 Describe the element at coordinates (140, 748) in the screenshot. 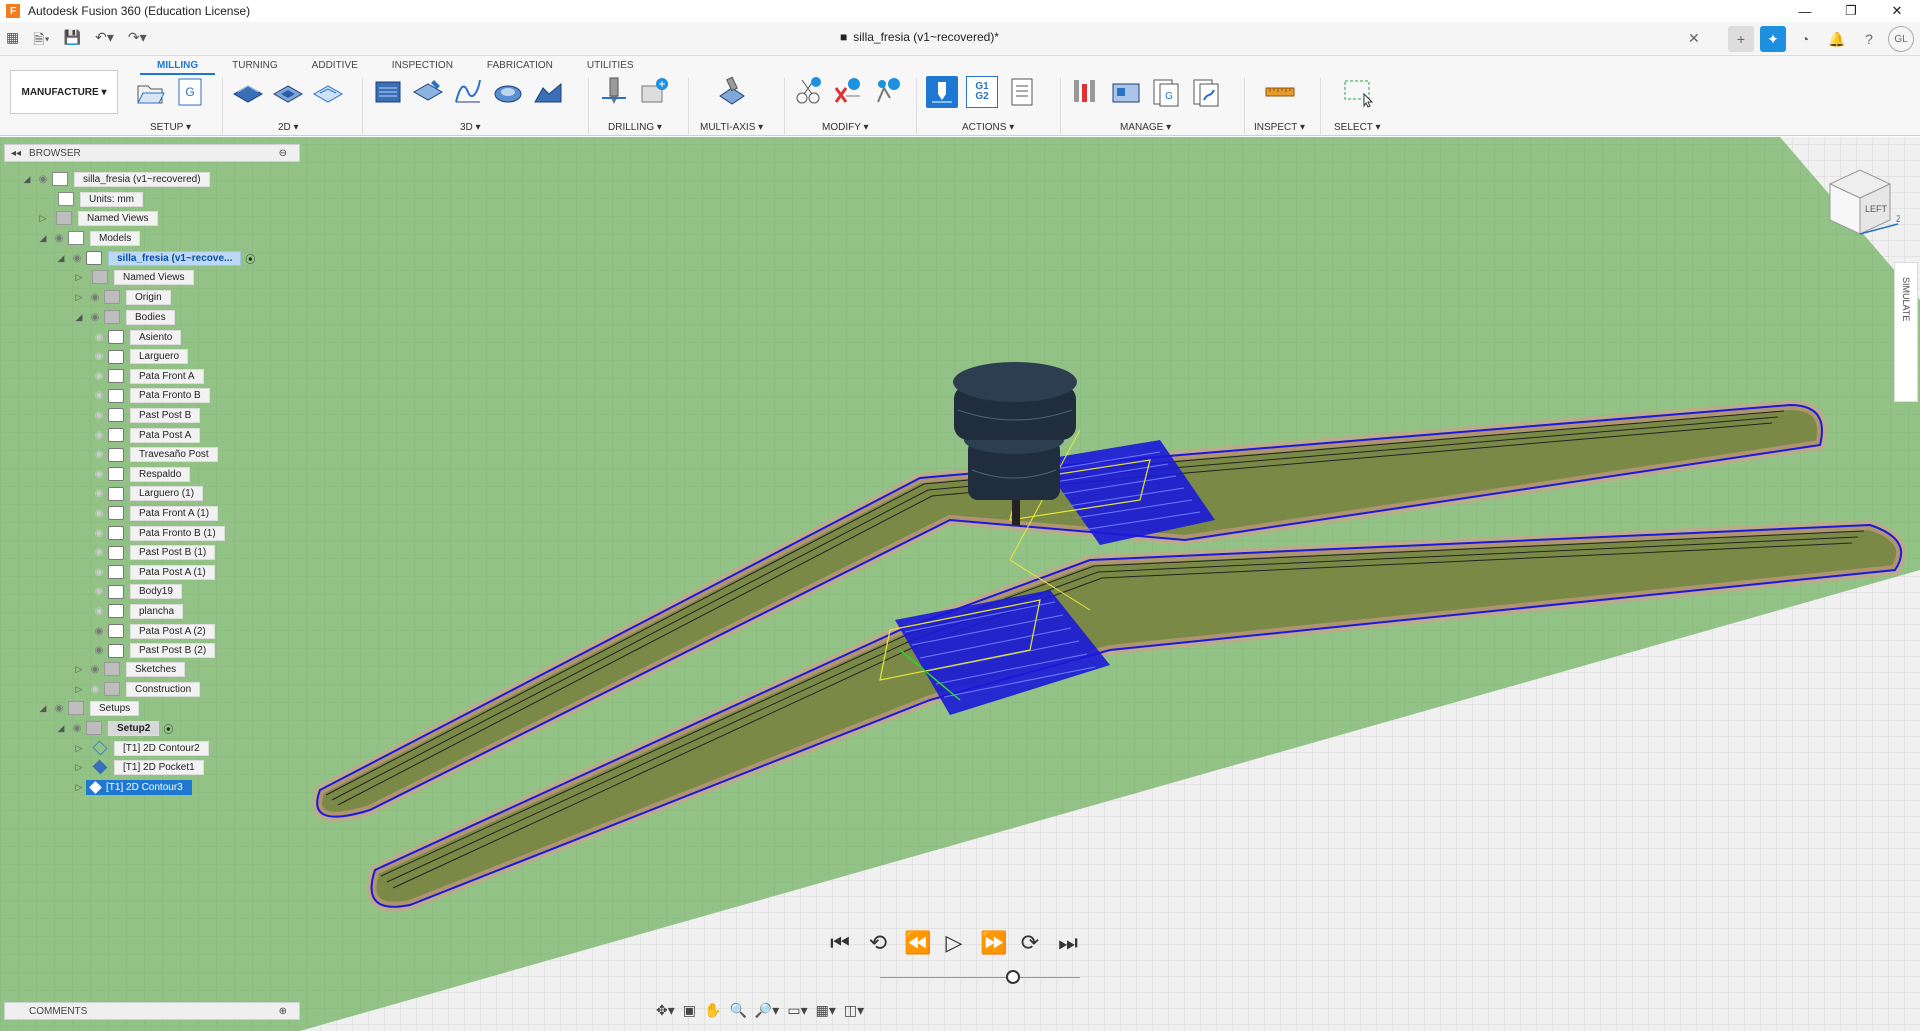

I see `tree-operation: ▷ [T1] 2D Contour2` at that location.